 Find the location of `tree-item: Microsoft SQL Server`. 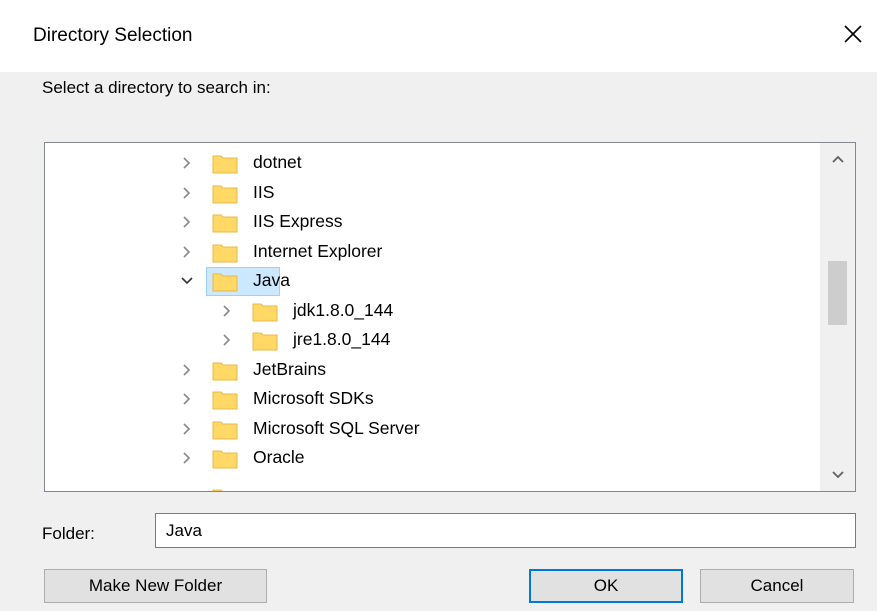

tree-item: Microsoft SQL Server is located at coordinates (430, 429).